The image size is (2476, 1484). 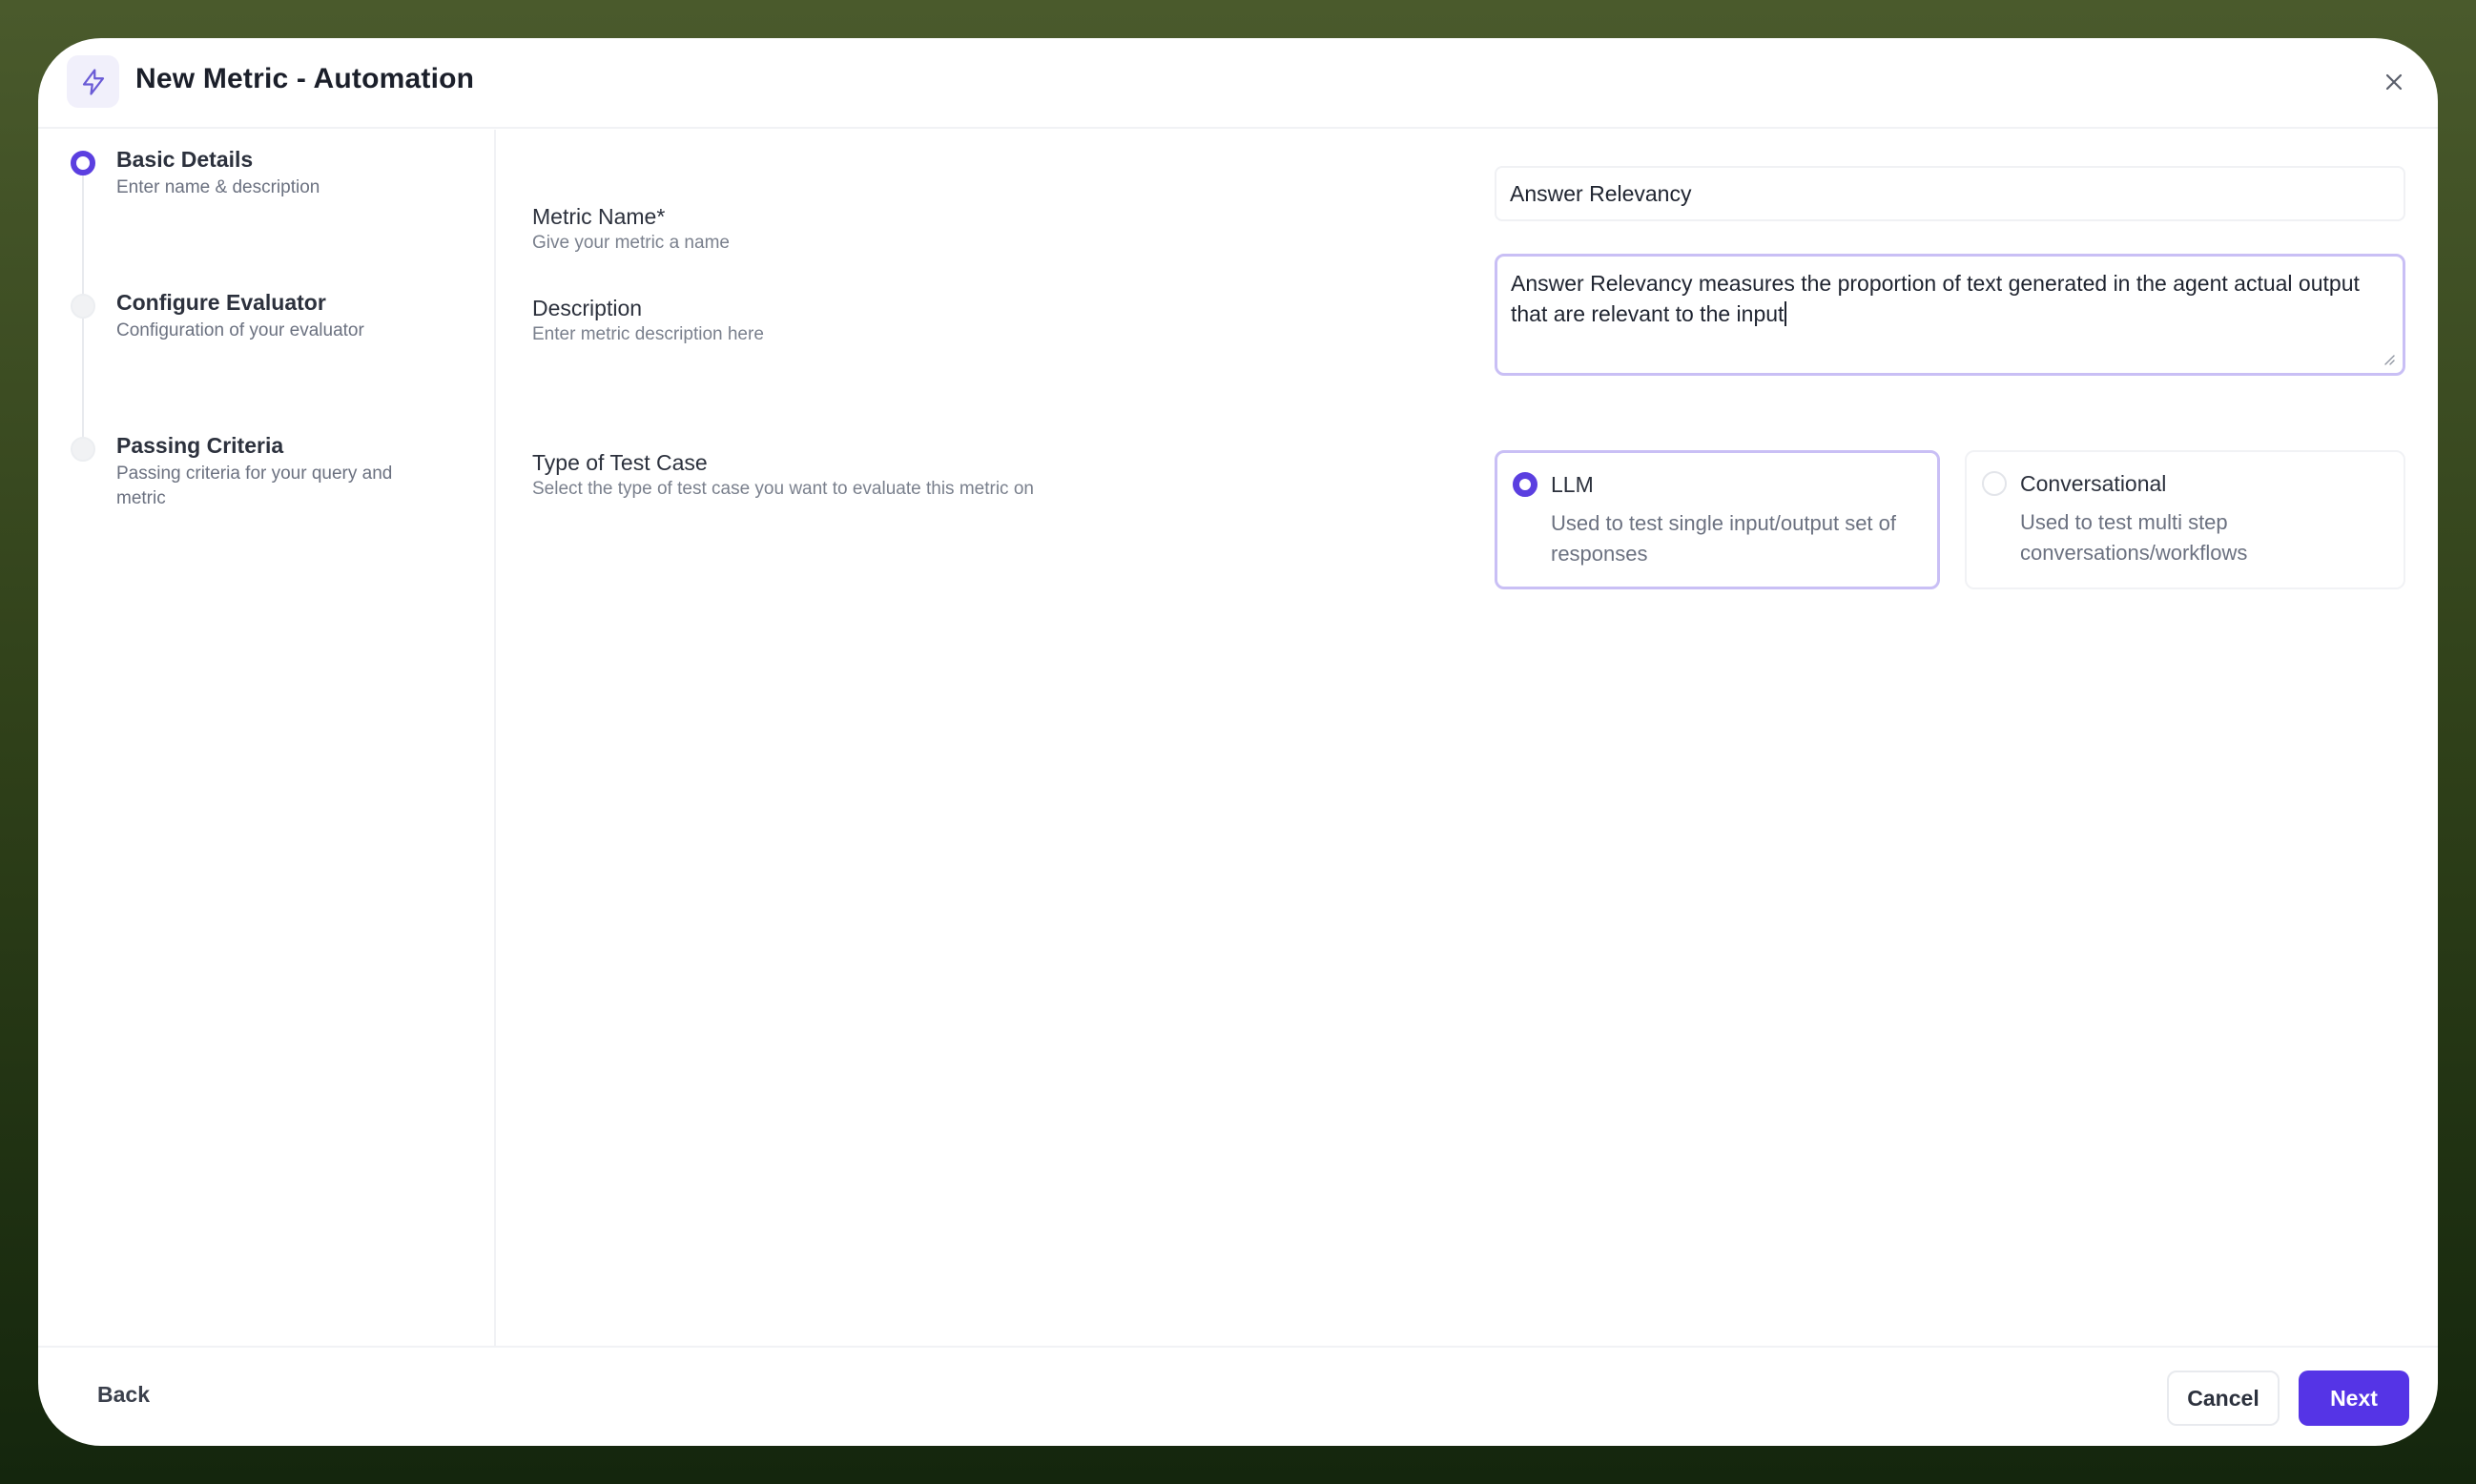 I want to click on metric-name-input, so click(x=1950, y=193).